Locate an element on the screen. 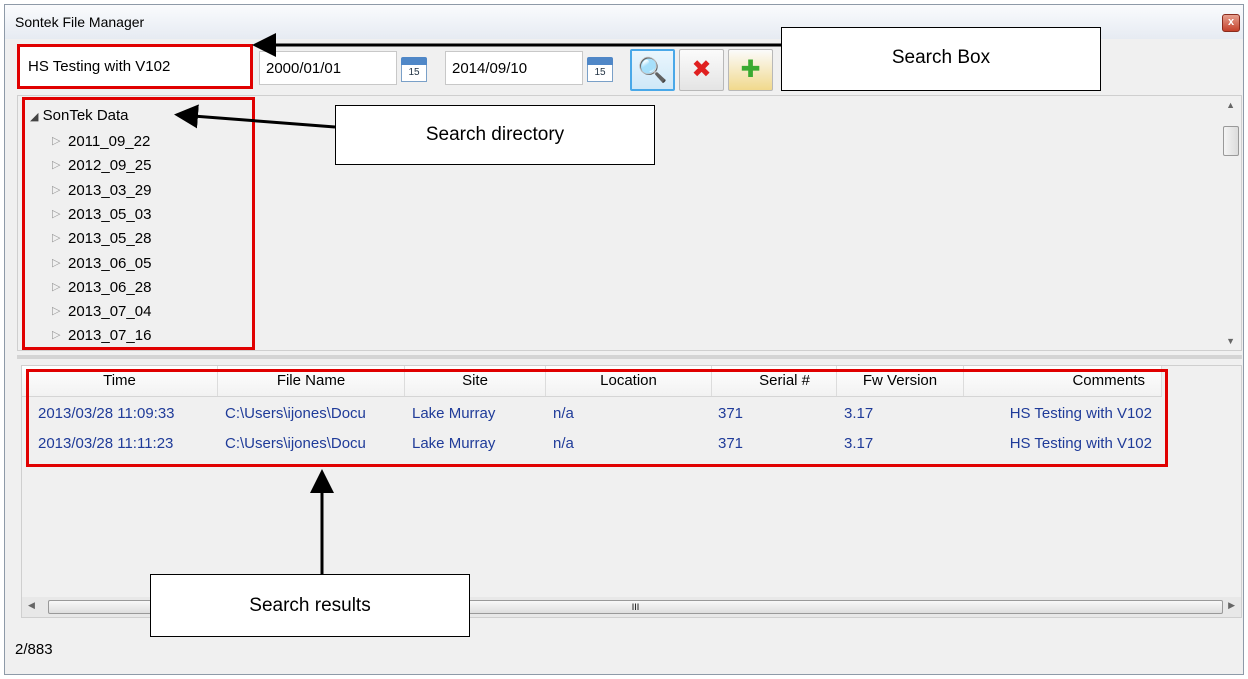  arrow-to-search-directory is located at coordinates (255, 116).